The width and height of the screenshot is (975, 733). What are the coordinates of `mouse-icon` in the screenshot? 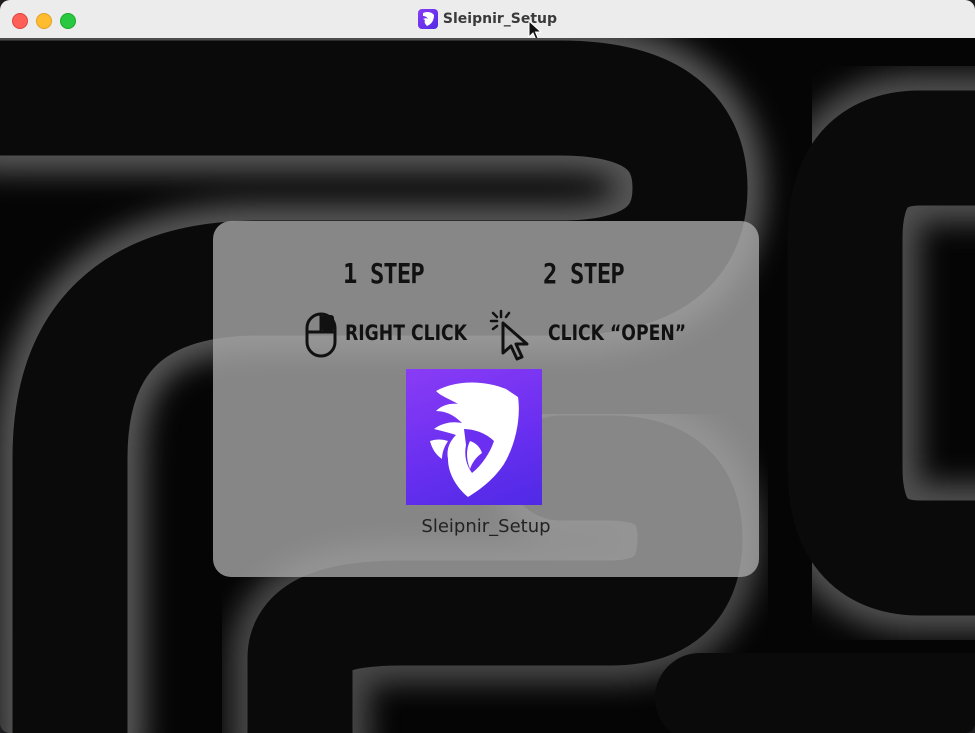 It's located at (321, 335).